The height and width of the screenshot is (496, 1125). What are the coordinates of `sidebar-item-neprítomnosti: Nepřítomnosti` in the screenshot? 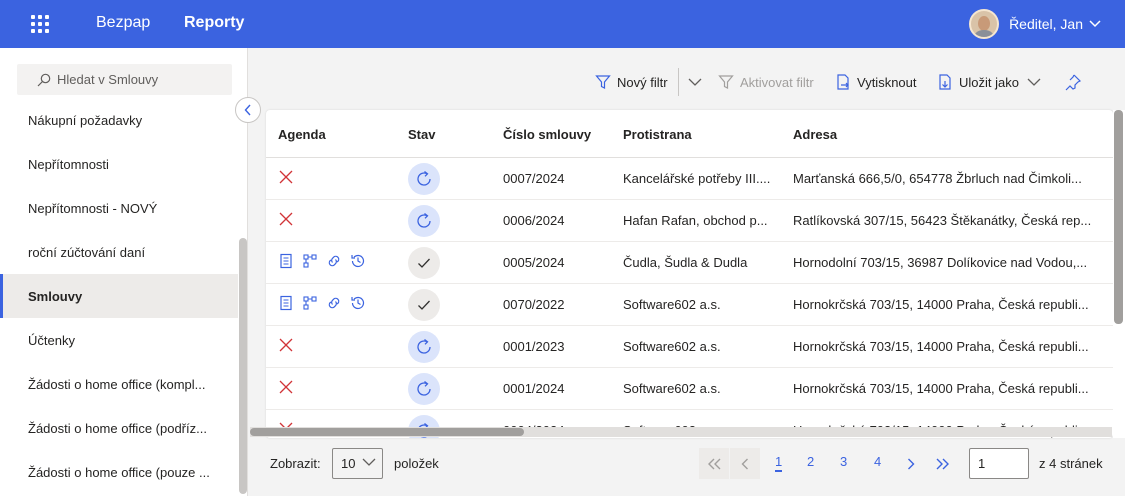 It's located at (119, 164).